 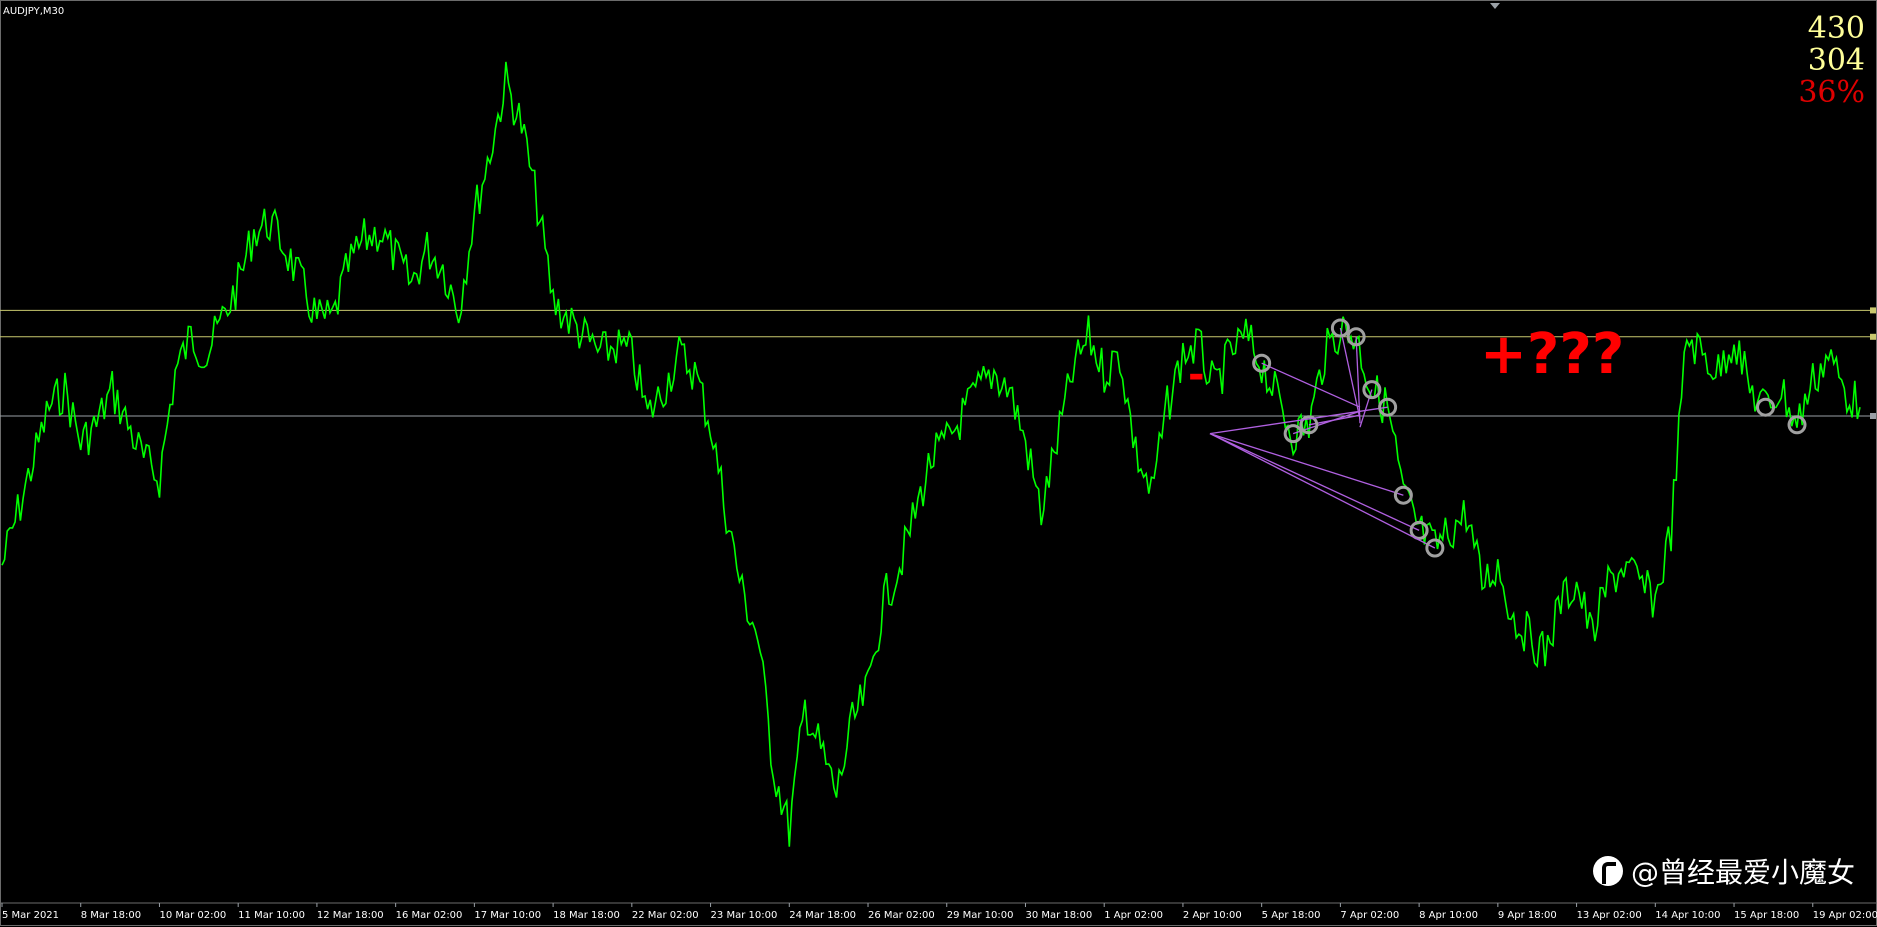 I want to click on symbol-title: AUDJPY,M30, so click(x=33, y=11).